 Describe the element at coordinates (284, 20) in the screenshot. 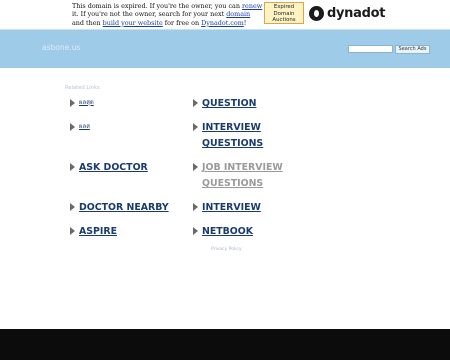

I see `auction-label: Auctions` at that location.